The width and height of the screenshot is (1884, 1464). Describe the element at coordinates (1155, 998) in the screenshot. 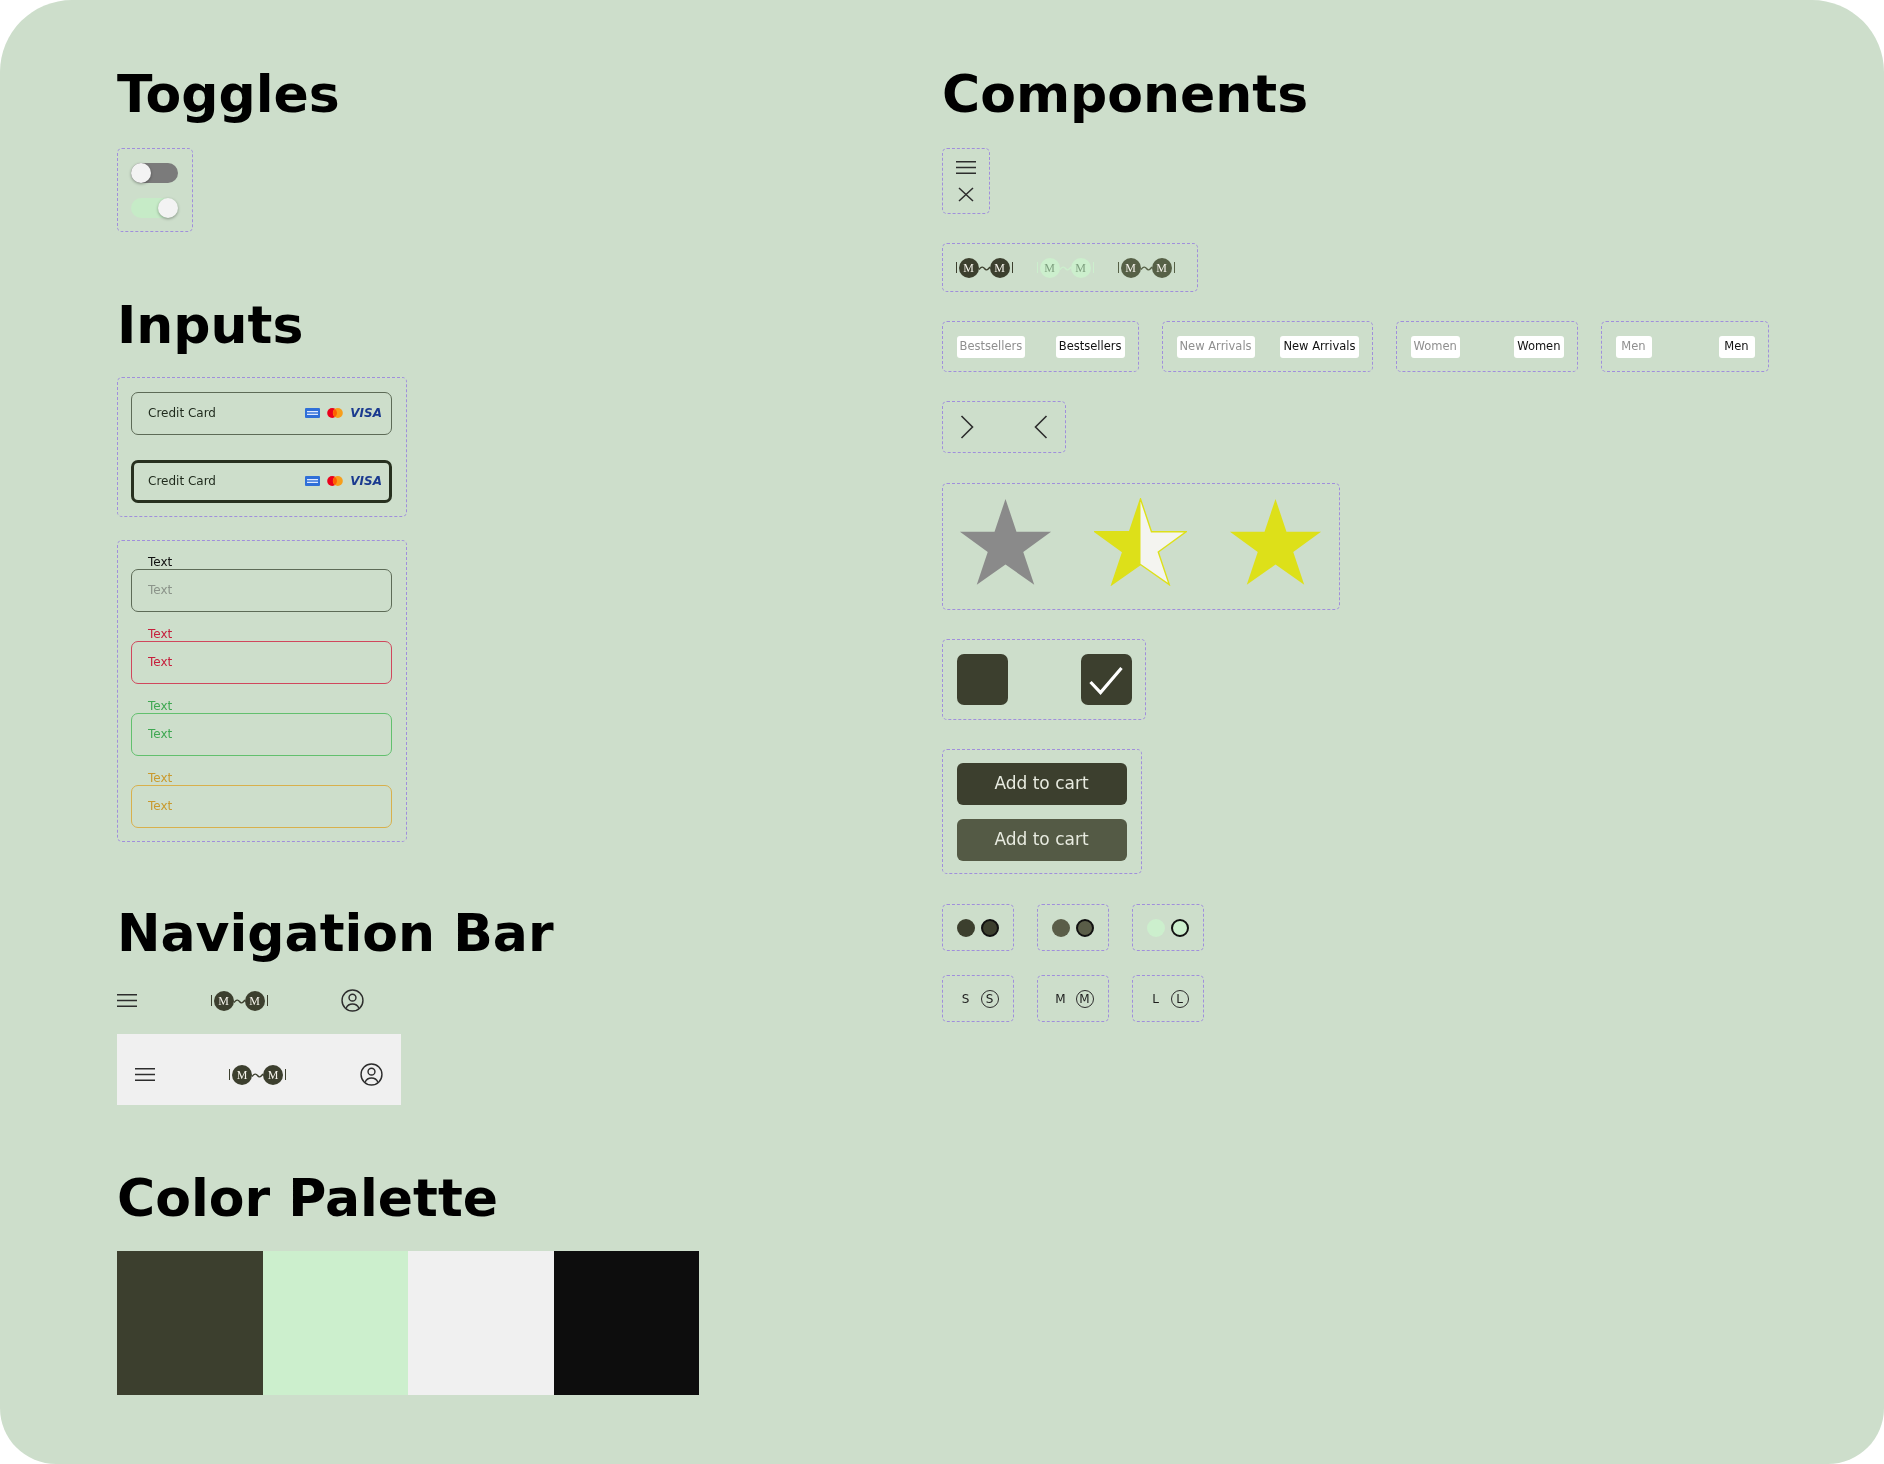

I see `size-option: L` at that location.